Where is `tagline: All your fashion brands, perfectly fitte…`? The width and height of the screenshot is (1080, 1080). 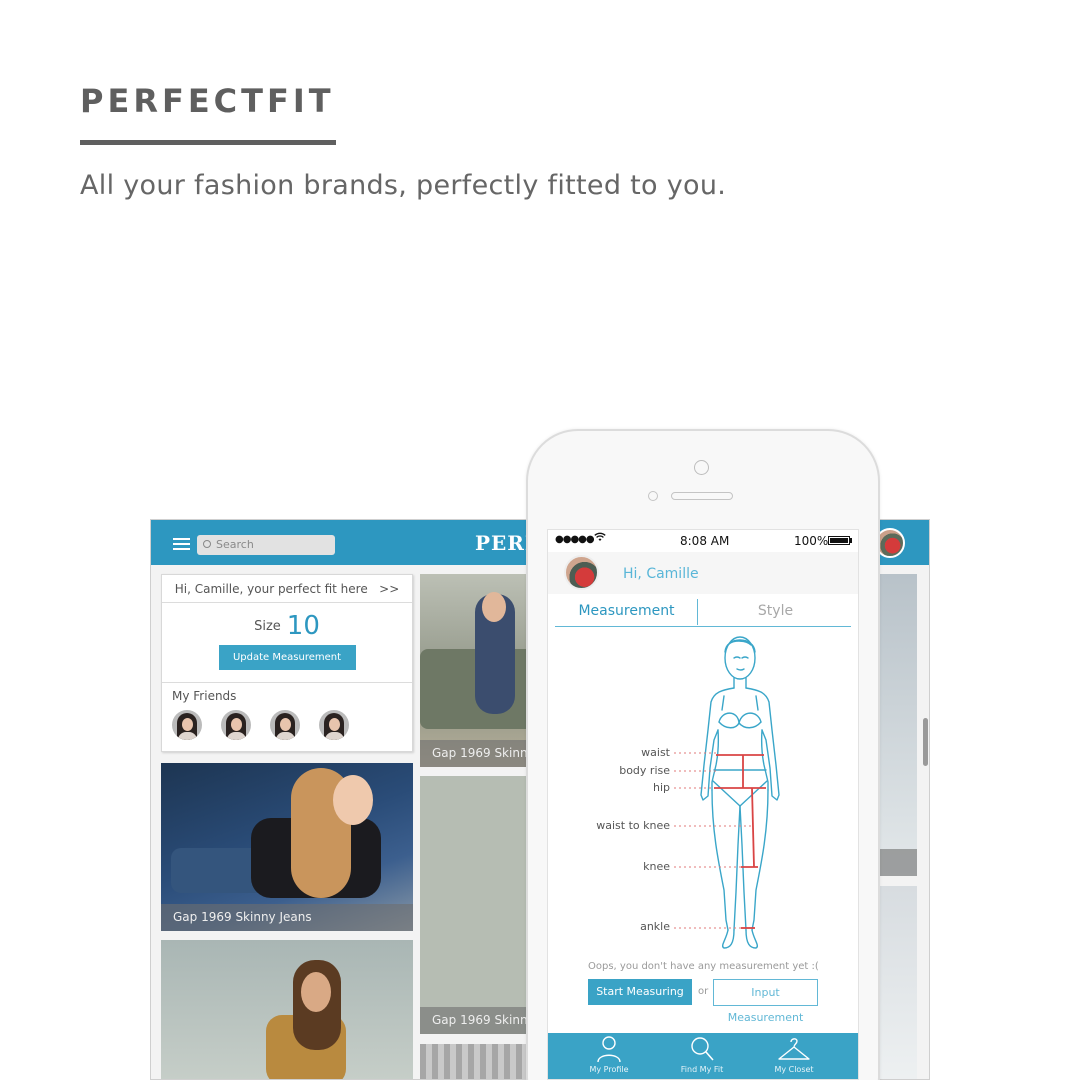
tagline: All your fashion brands, perfectly fitte… is located at coordinates (403, 185).